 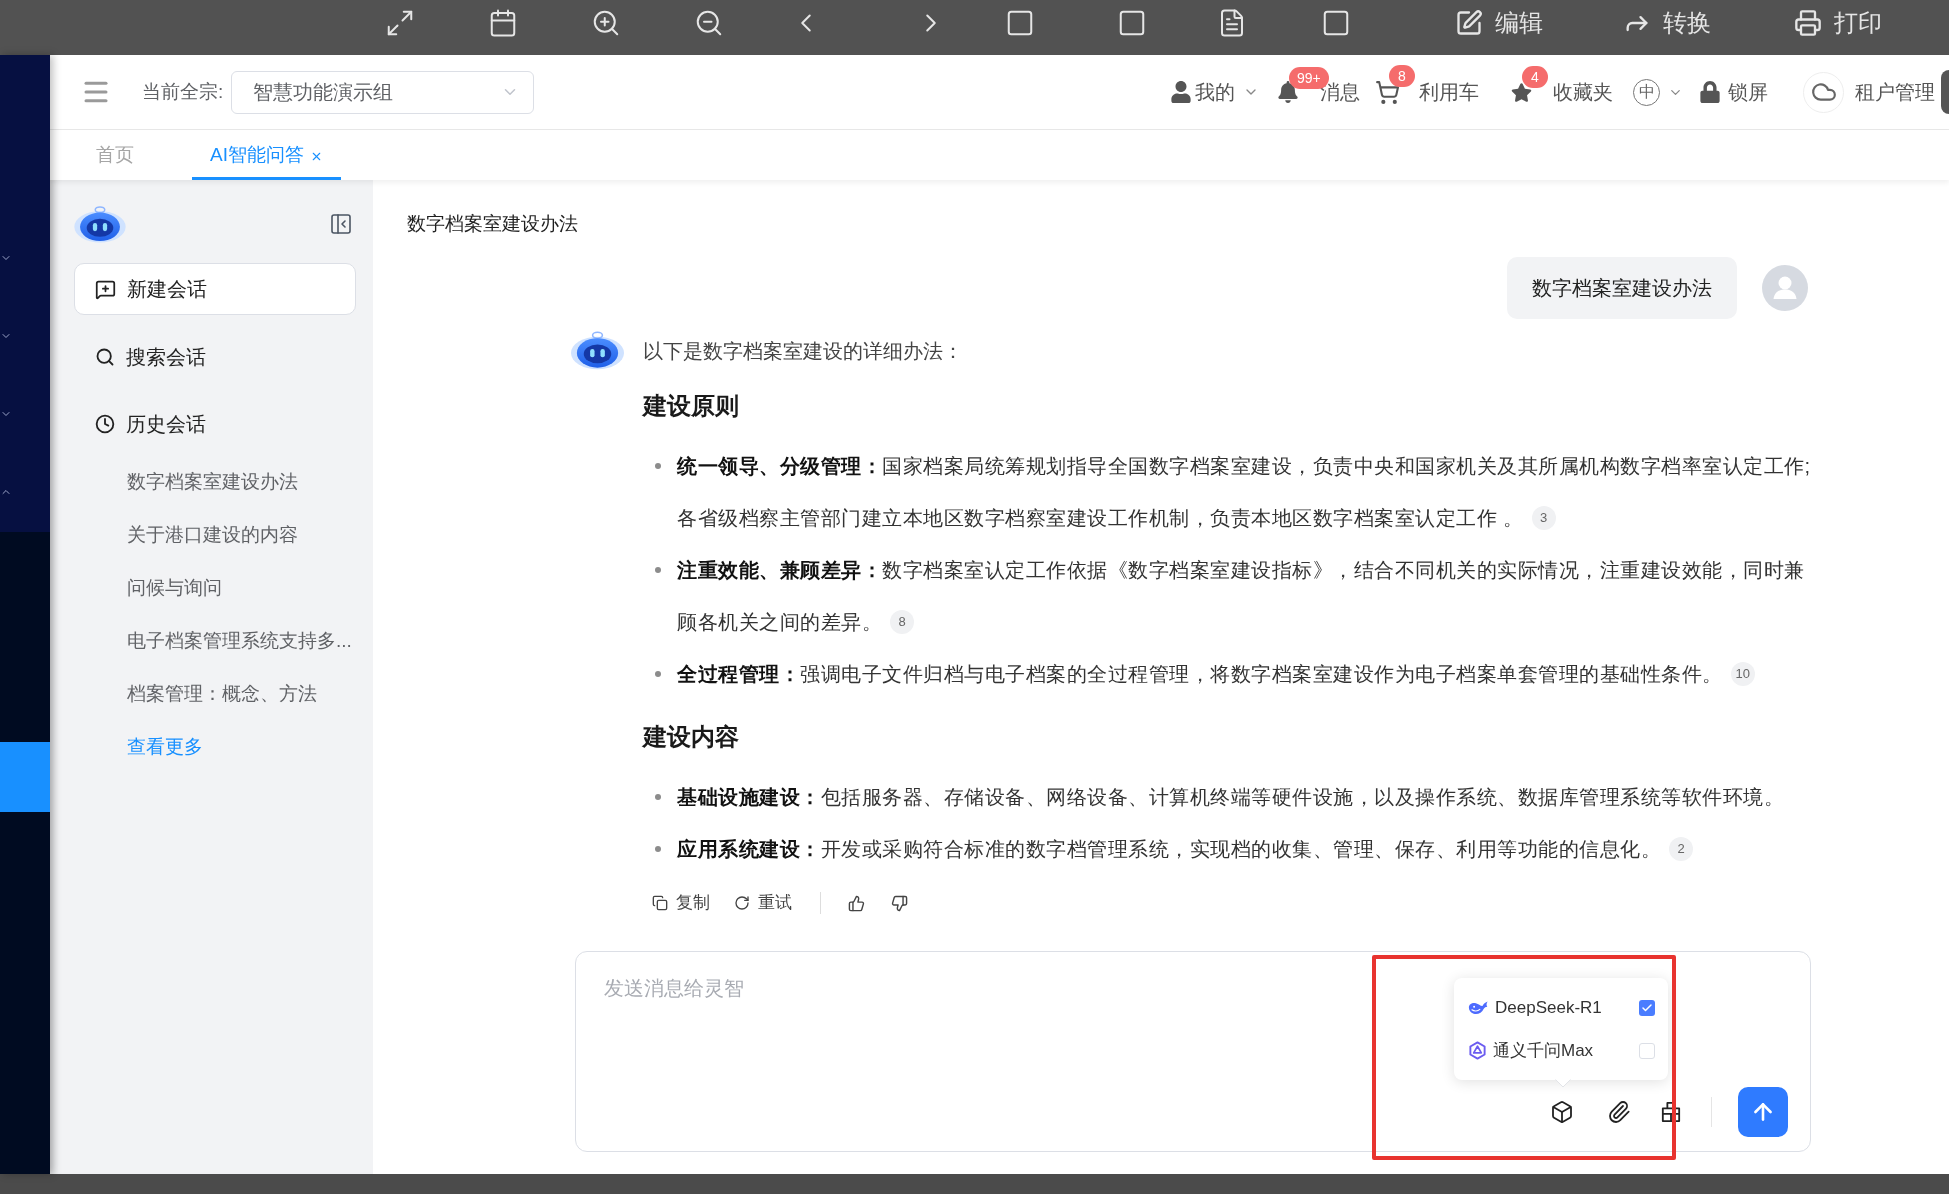 I want to click on count-badge: 8, so click(x=1402, y=75).